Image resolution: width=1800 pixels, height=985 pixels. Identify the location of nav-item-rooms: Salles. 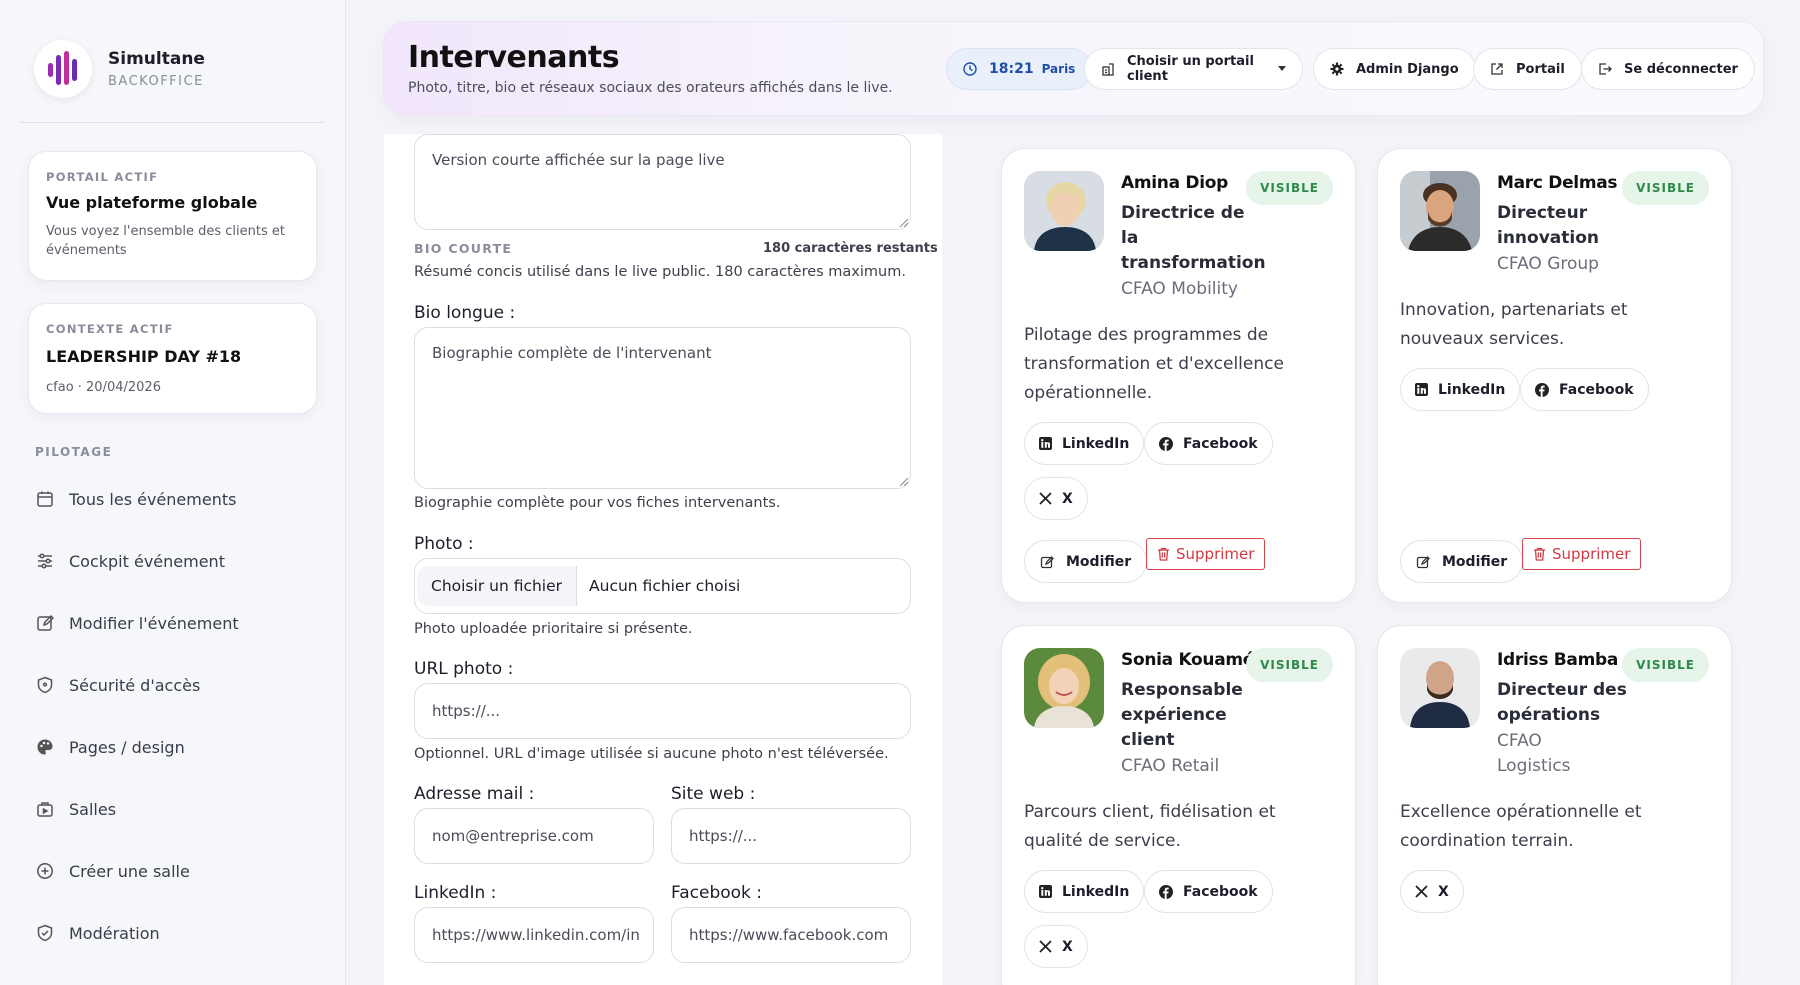
(75, 809).